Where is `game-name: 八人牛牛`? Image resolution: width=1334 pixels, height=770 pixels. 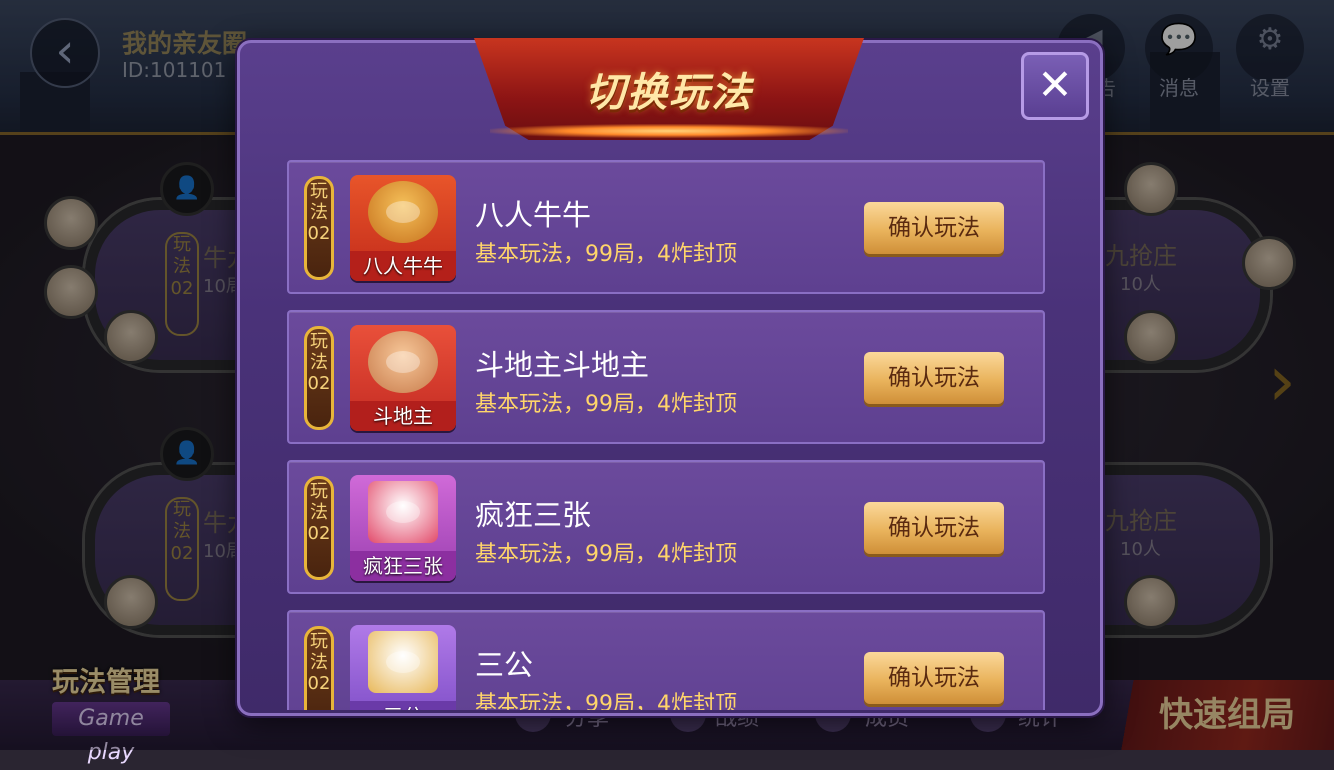
game-name: 八人牛牛 is located at coordinates (533, 215).